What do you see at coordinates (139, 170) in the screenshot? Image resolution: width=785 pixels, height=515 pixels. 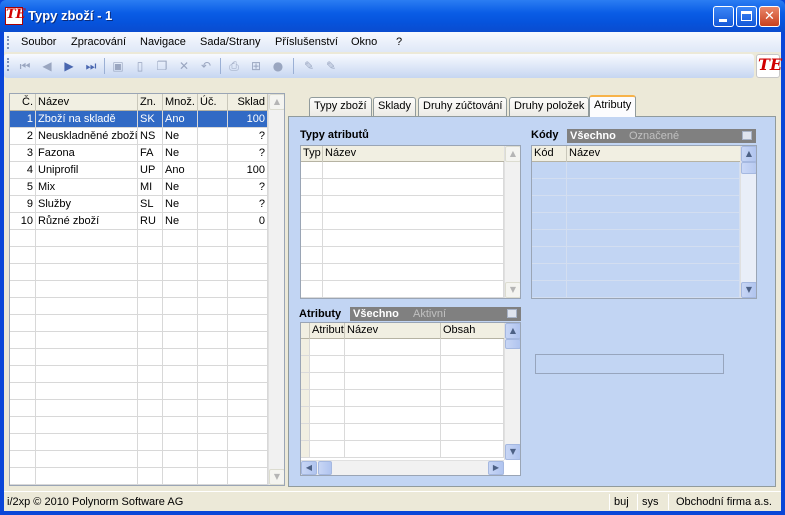 I see `table-row: 4 Uniprofil UP Ano 100` at bounding box center [139, 170].